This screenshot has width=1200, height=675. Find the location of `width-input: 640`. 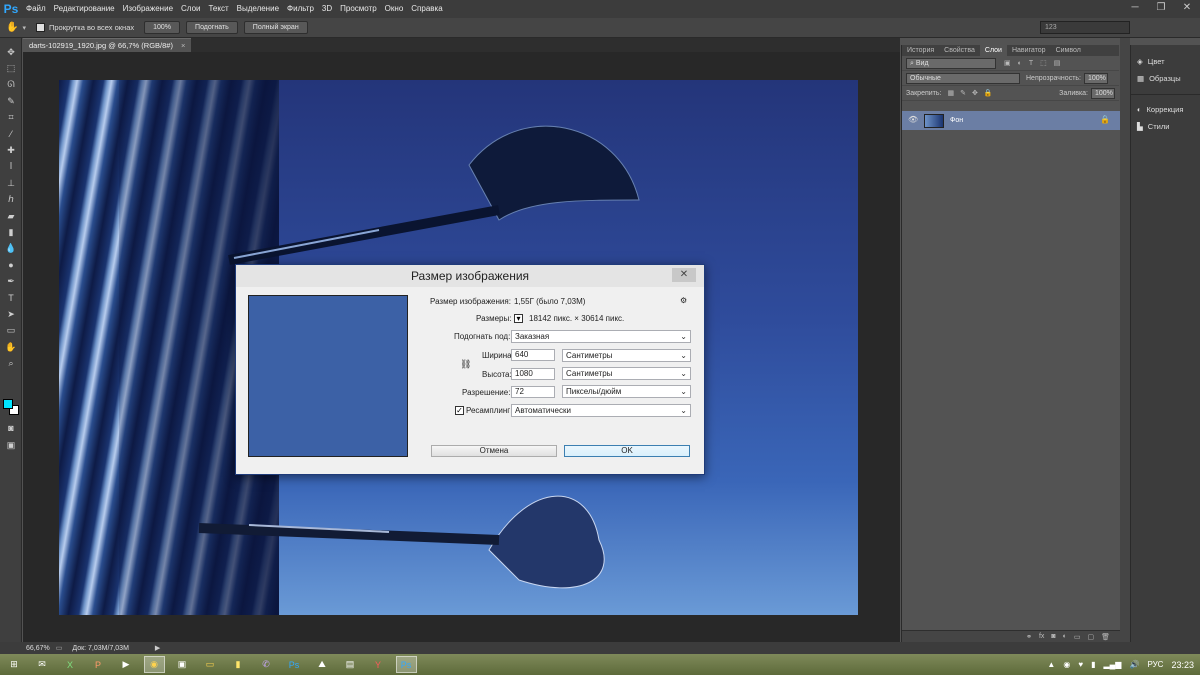

width-input: 640 is located at coordinates (533, 355).